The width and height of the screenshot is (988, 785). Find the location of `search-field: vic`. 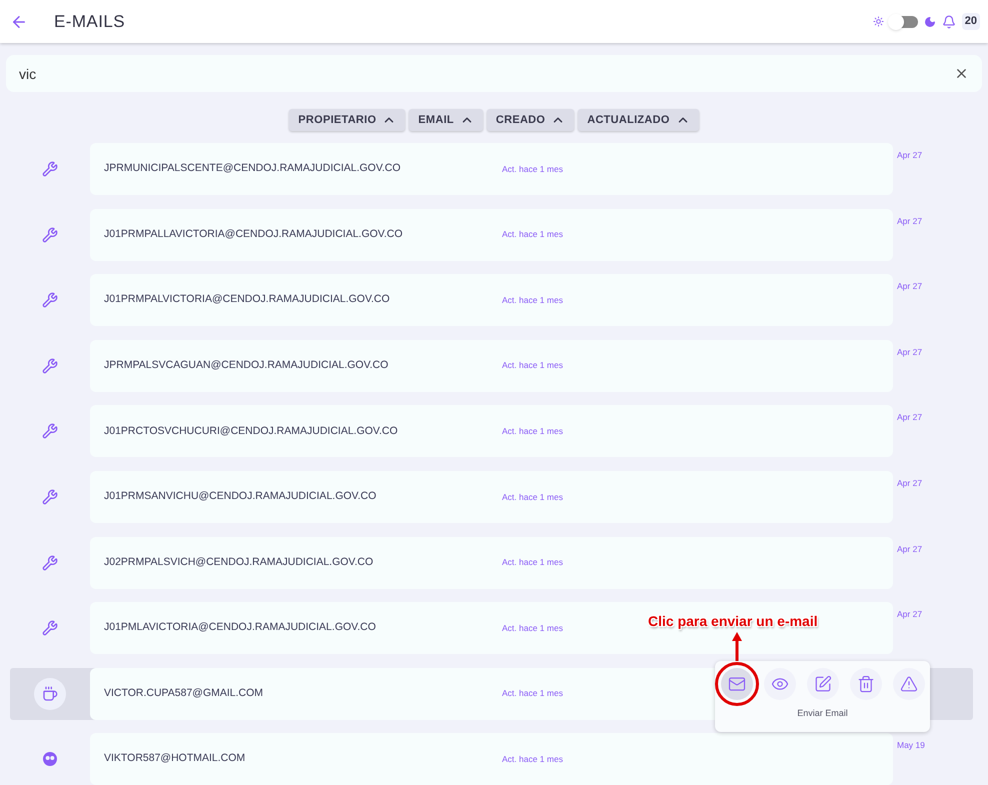

search-field: vic is located at coordinates (494, 73).